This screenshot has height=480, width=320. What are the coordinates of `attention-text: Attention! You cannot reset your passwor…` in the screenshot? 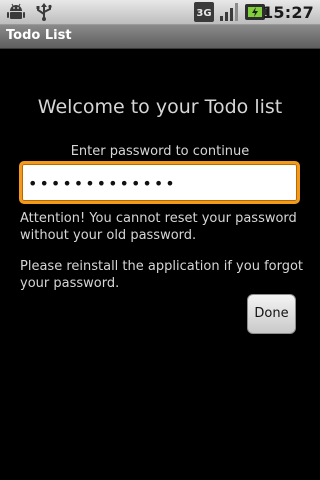 It's located at (158, 227).